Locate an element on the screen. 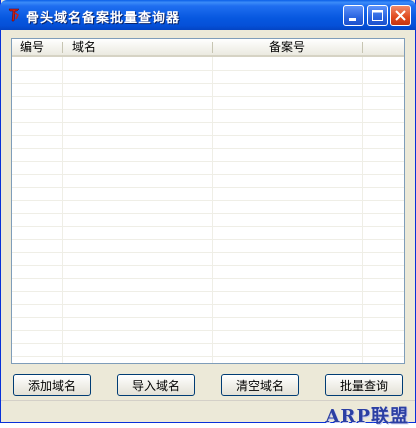 The image size is (416, 428). add-domain-button: 添加域名 is located at coordinates (52, 385).